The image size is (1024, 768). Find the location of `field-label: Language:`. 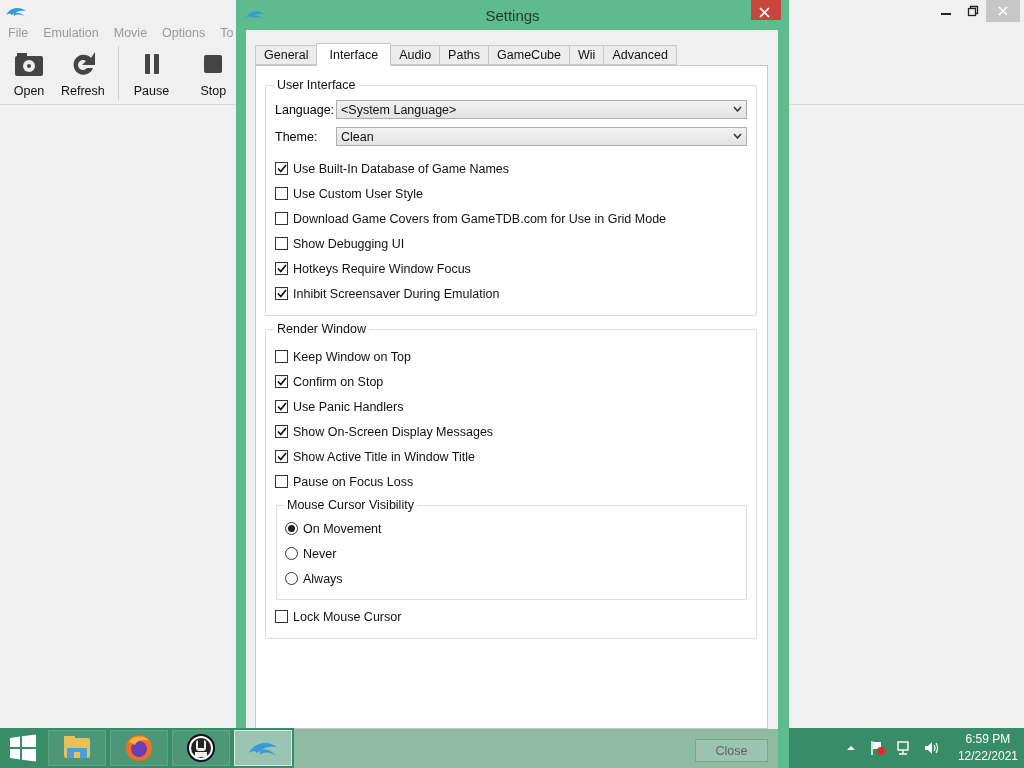

field-label: Language: is located at coordinates (305, 109).